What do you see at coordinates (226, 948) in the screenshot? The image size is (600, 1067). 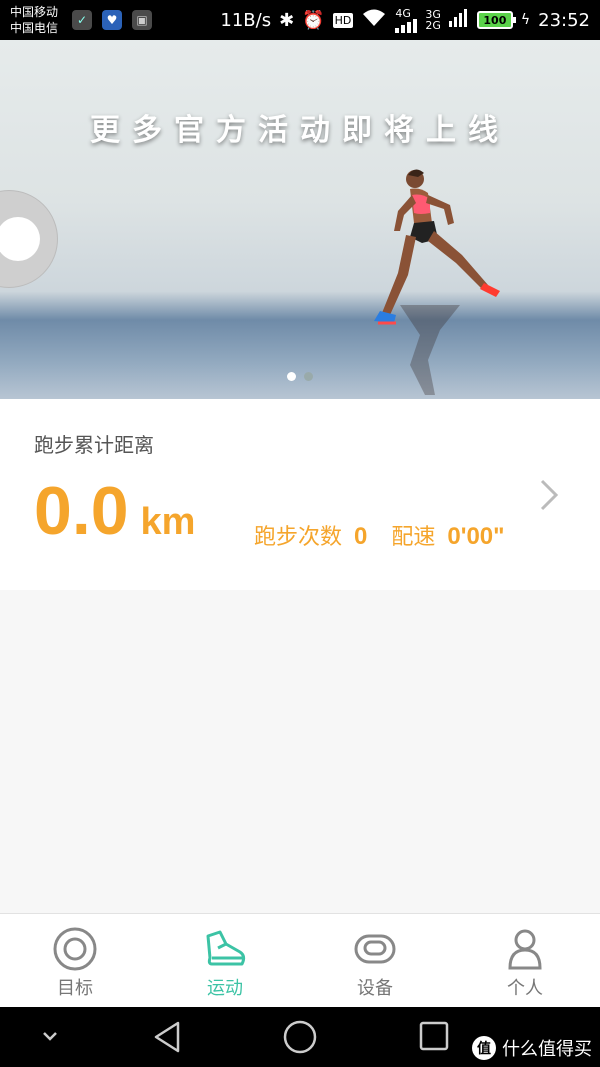 I see `shoe-icon` at bounding box center [226, 948].